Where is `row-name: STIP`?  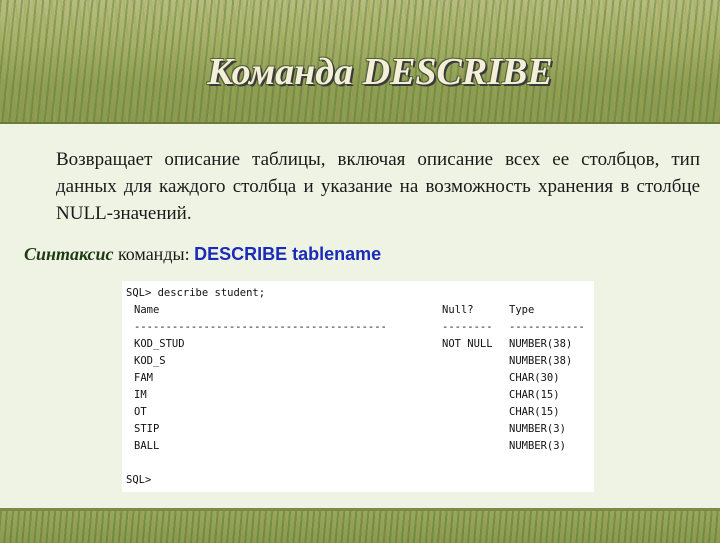
row-name: STIP is located at coordinates (147, 429).